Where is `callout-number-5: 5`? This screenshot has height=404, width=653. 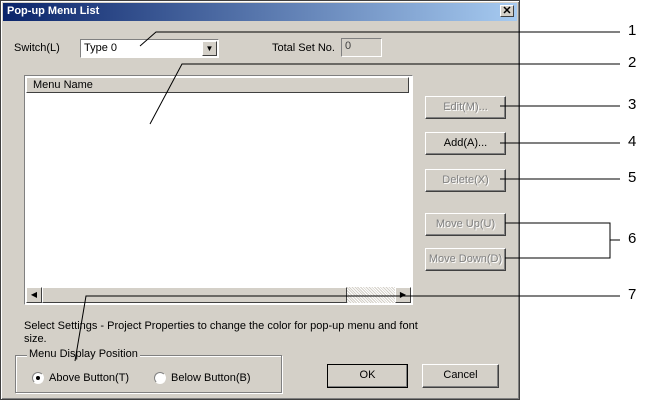
callout-number-5: 5 is located at coordinates (632, 177).